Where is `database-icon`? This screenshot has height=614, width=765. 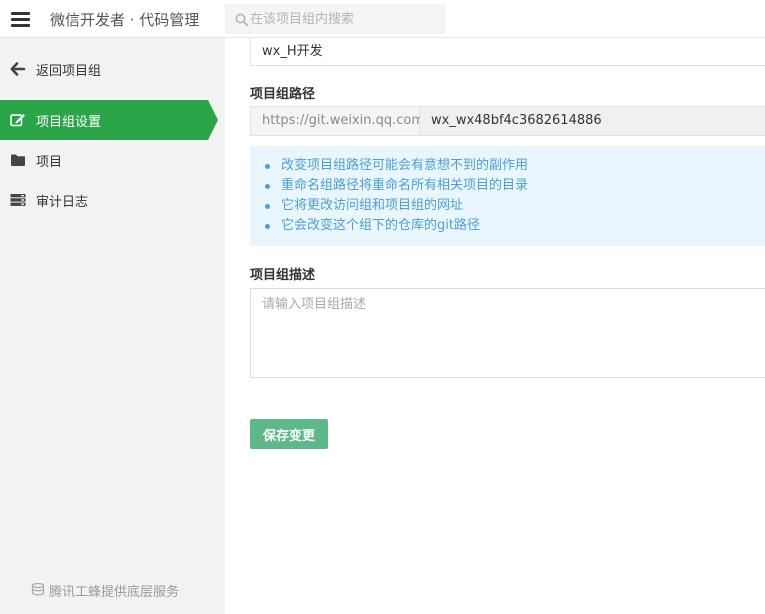
database-icon is located at coordinates (38, 589).